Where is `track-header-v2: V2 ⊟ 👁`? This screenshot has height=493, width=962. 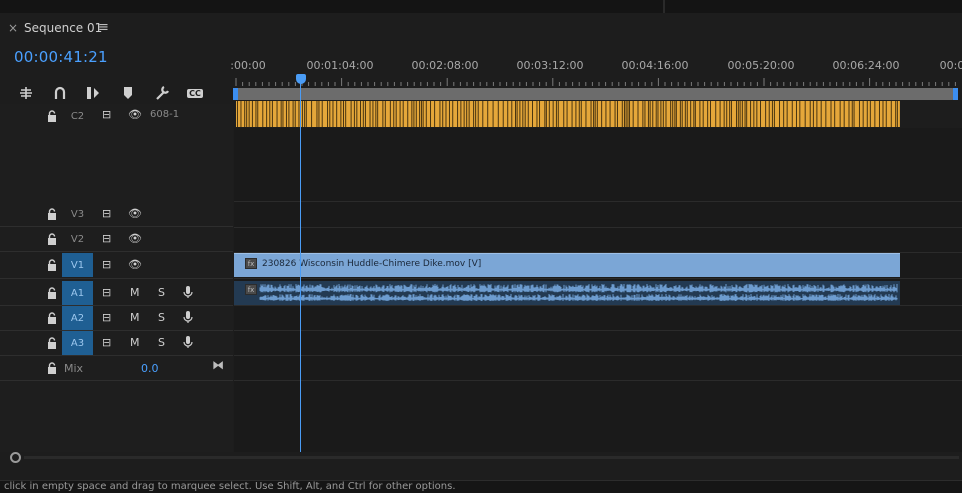 track-header-v2: V2 ⊟ 👁 is located at coordinates (116, 239).